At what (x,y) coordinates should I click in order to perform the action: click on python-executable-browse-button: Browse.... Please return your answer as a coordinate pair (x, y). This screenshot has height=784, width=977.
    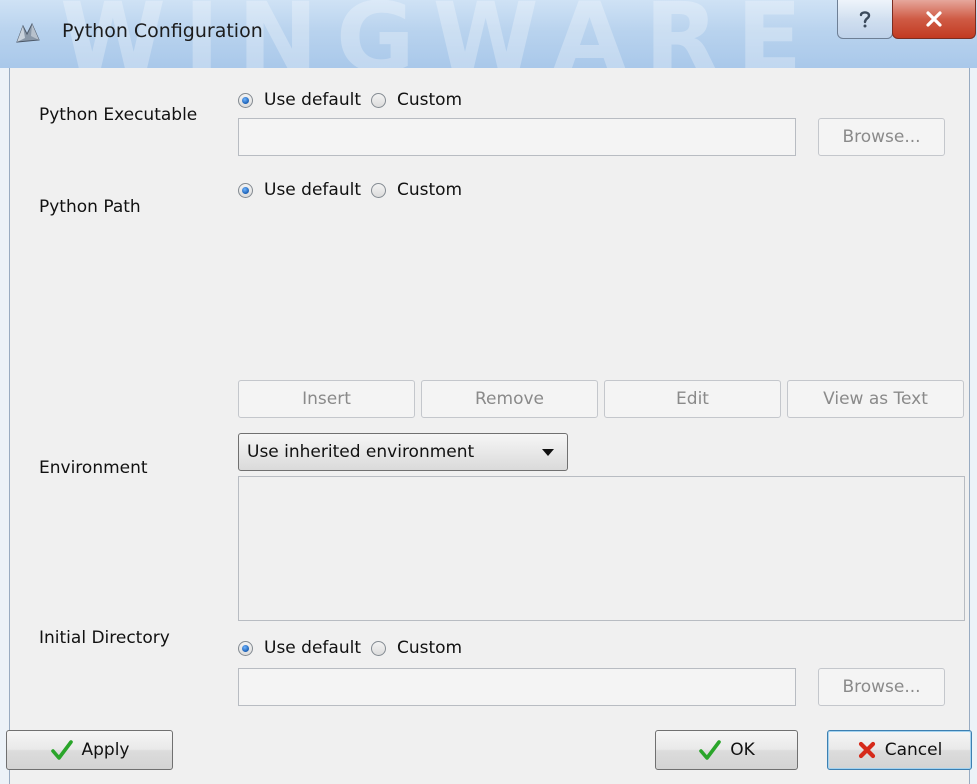
    Looking at the image, I should click on (881, 137).